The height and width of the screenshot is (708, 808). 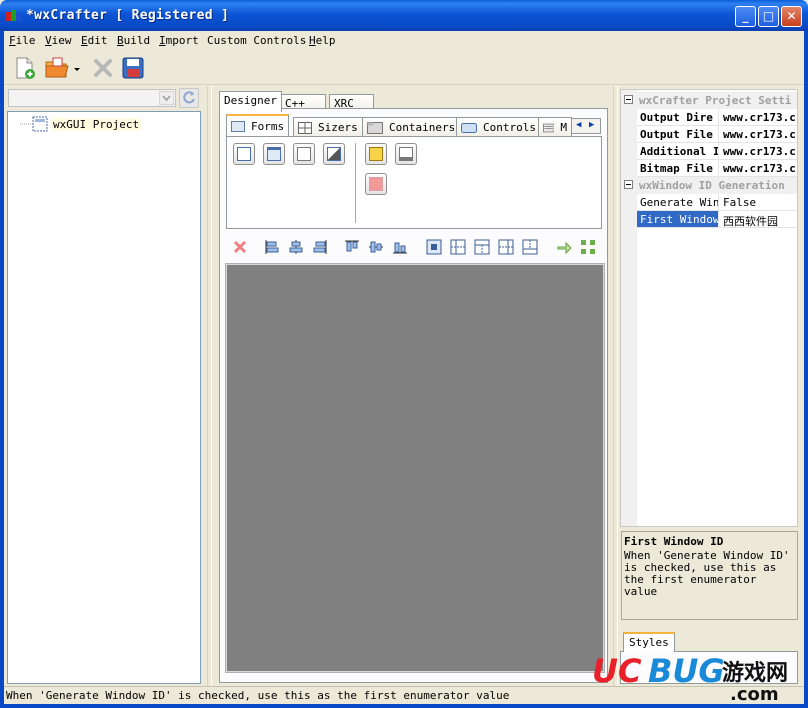 What do you see at coordinates (404, 68) in the screenshot?
I see `main-toolbar` at bounding box center [404, 68].